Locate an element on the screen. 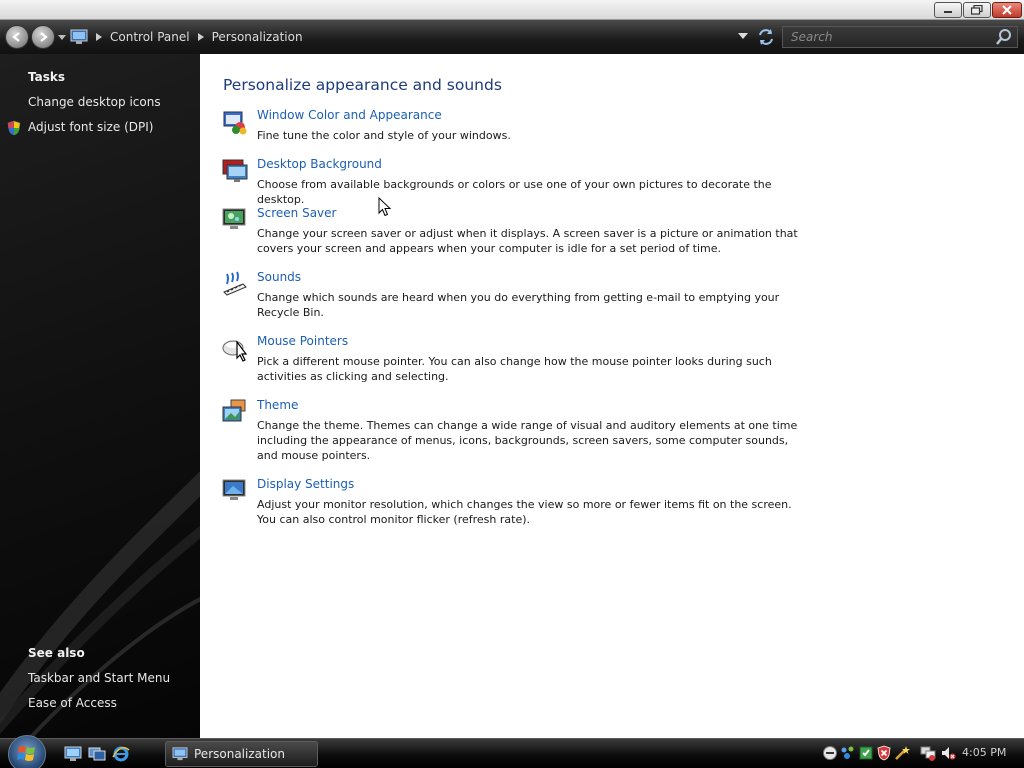 The height and width of the screenshot is (768, 1024). close-button is located at coordinates (1007, 10).